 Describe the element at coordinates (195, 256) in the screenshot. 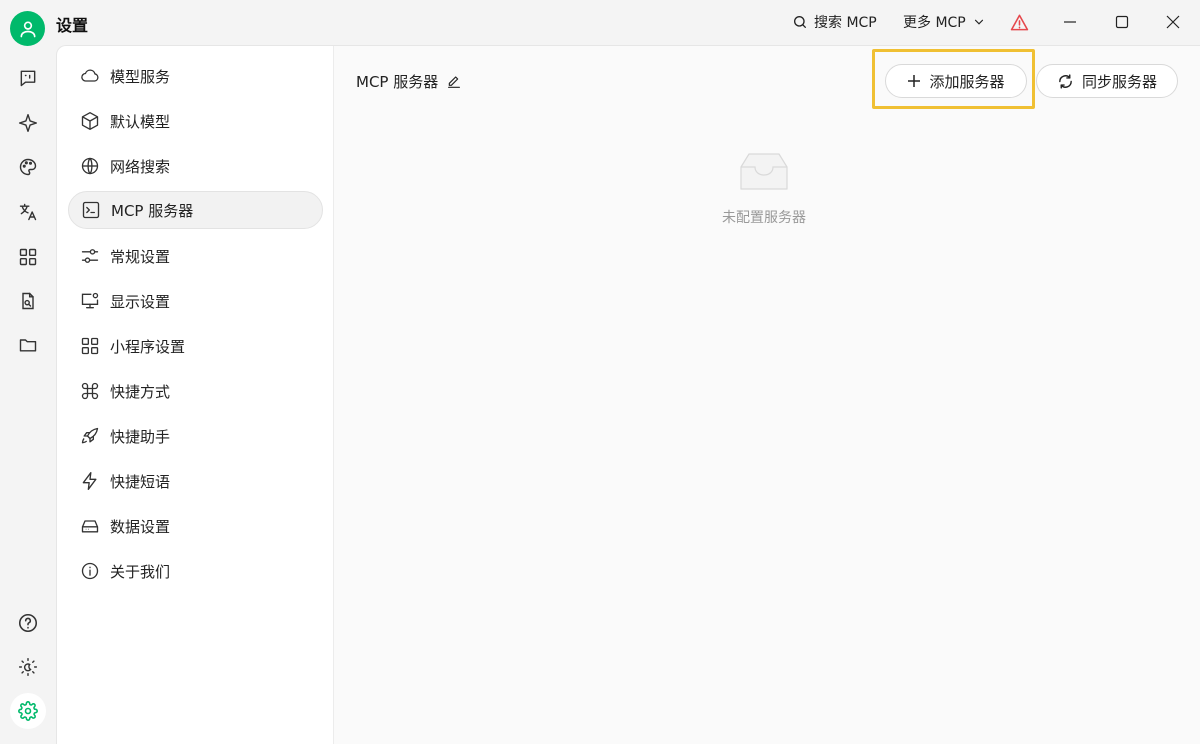

I see `menu-item-general-settings: 常规设置` at that location.